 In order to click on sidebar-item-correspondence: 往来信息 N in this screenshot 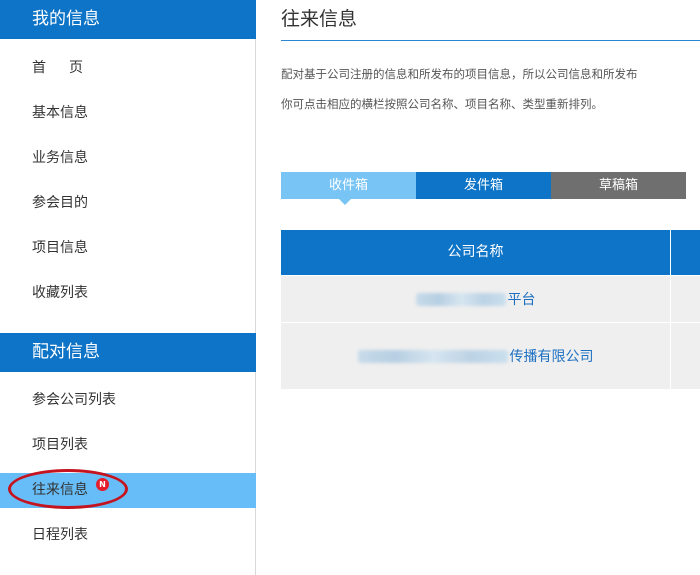, I will do `click(128, 490)`.